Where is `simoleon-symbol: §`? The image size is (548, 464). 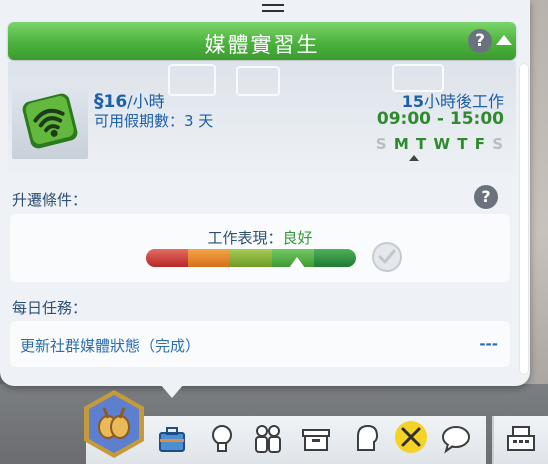
simoleon-symbol: § is located at coordinates (99, 101).